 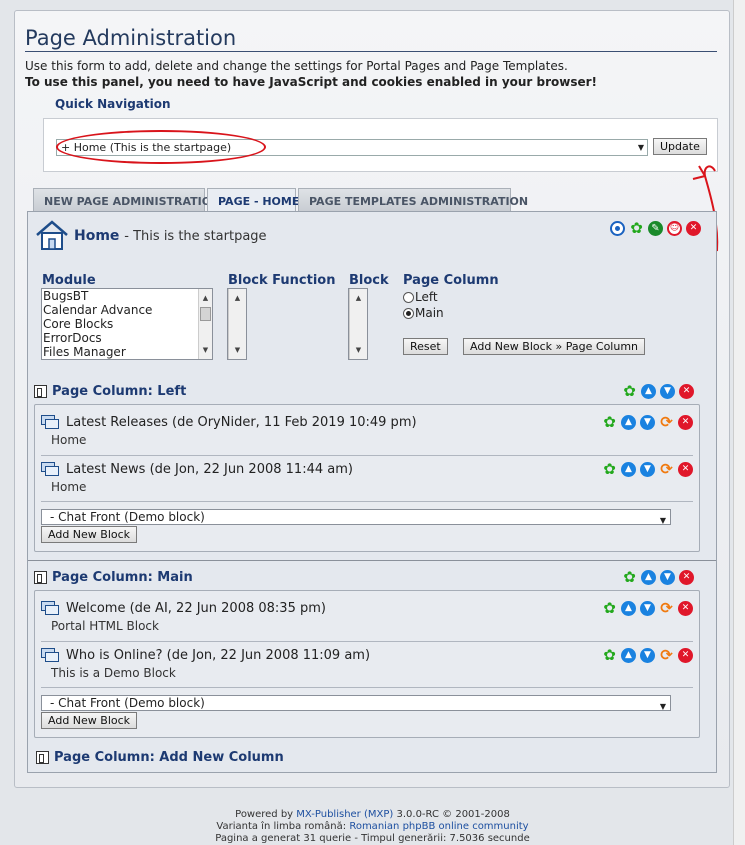 What do you see at coordinates (127, 703) in the screenshot?
I see `add-block-select-value: - Chat Front (Demo block)` at bounding box center [127, 703].